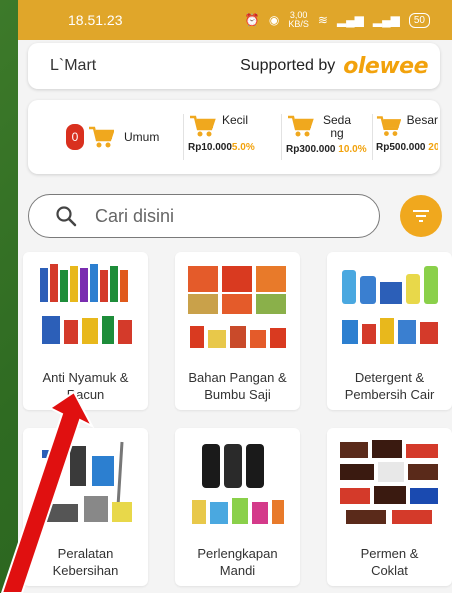 The image size is (452, 593). I want to click on category-label: Detergent & Pembersih Cair, so click(389, 386).